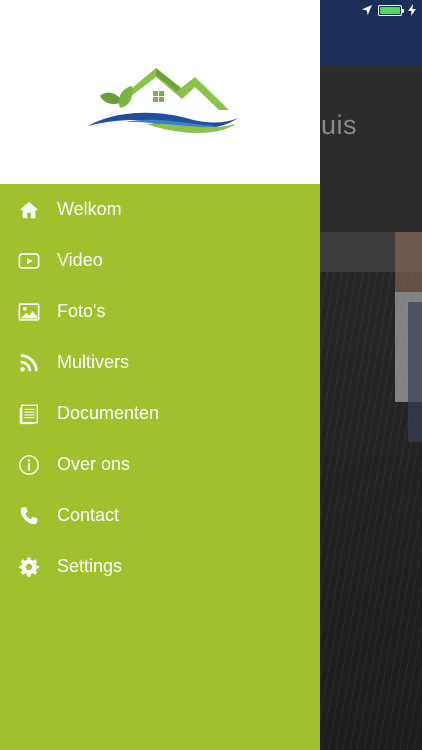 The image size is (422, 750). What do you see at coordinates (93, 362) in the screenshot?
I see `menu-item-label: Multivers` at bounding box center [93, 362].